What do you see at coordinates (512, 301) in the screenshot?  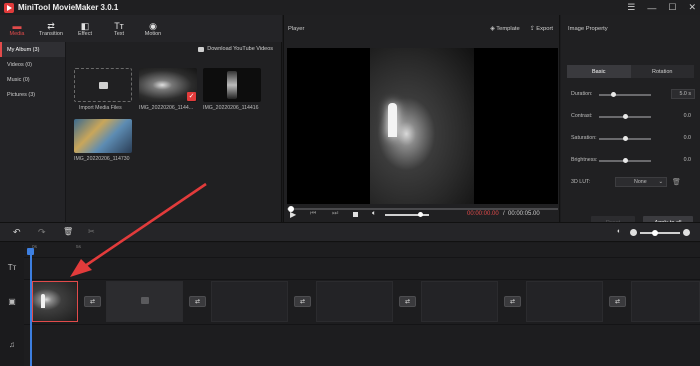 I see `transition-slot-5: ⇄` at bounding box center [512, 301].